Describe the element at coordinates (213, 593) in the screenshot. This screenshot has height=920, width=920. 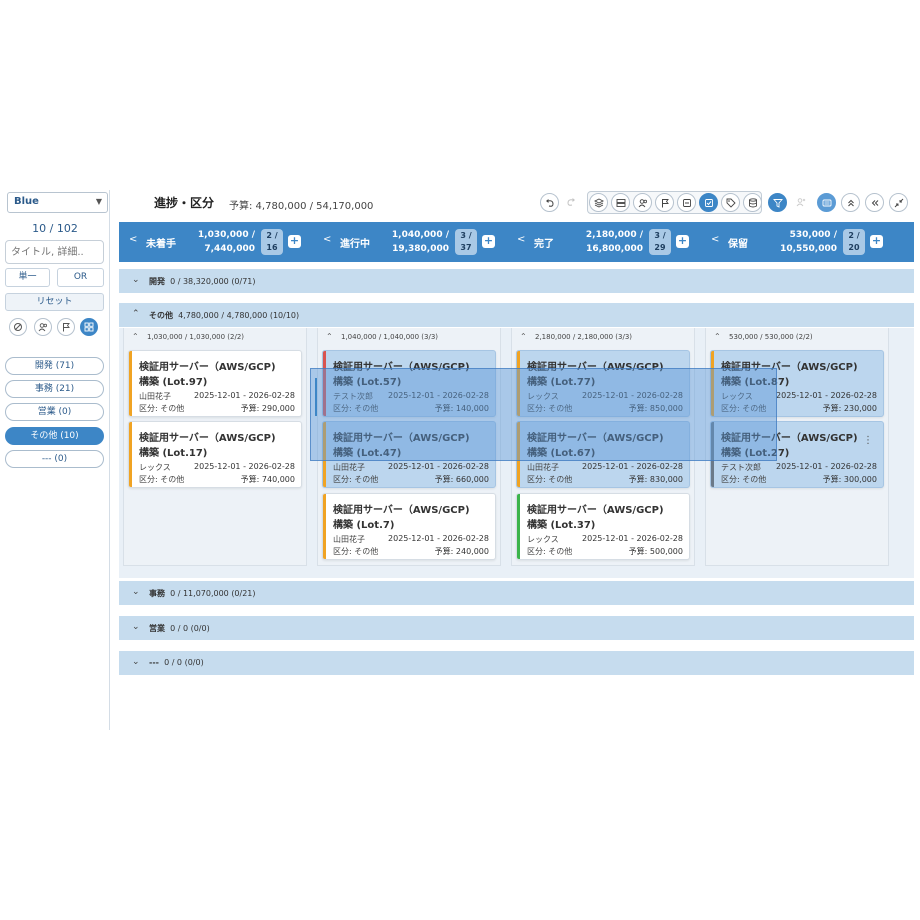
I see `group-stats: 0 / 11,070,000 (0/21)` at that location.